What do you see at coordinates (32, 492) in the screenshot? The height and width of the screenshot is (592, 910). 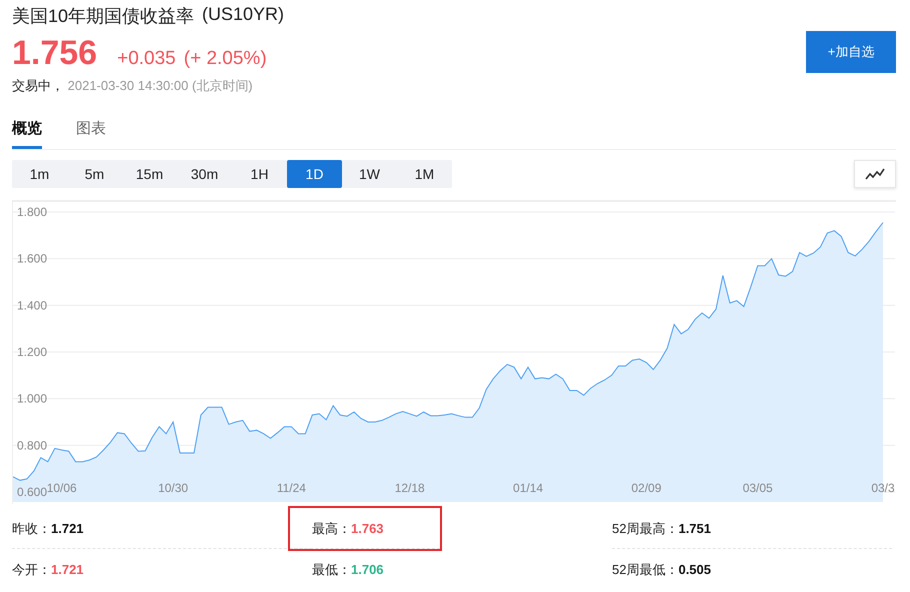 I see `y-axis-label: 0.600` at bounding box center [32, 492].